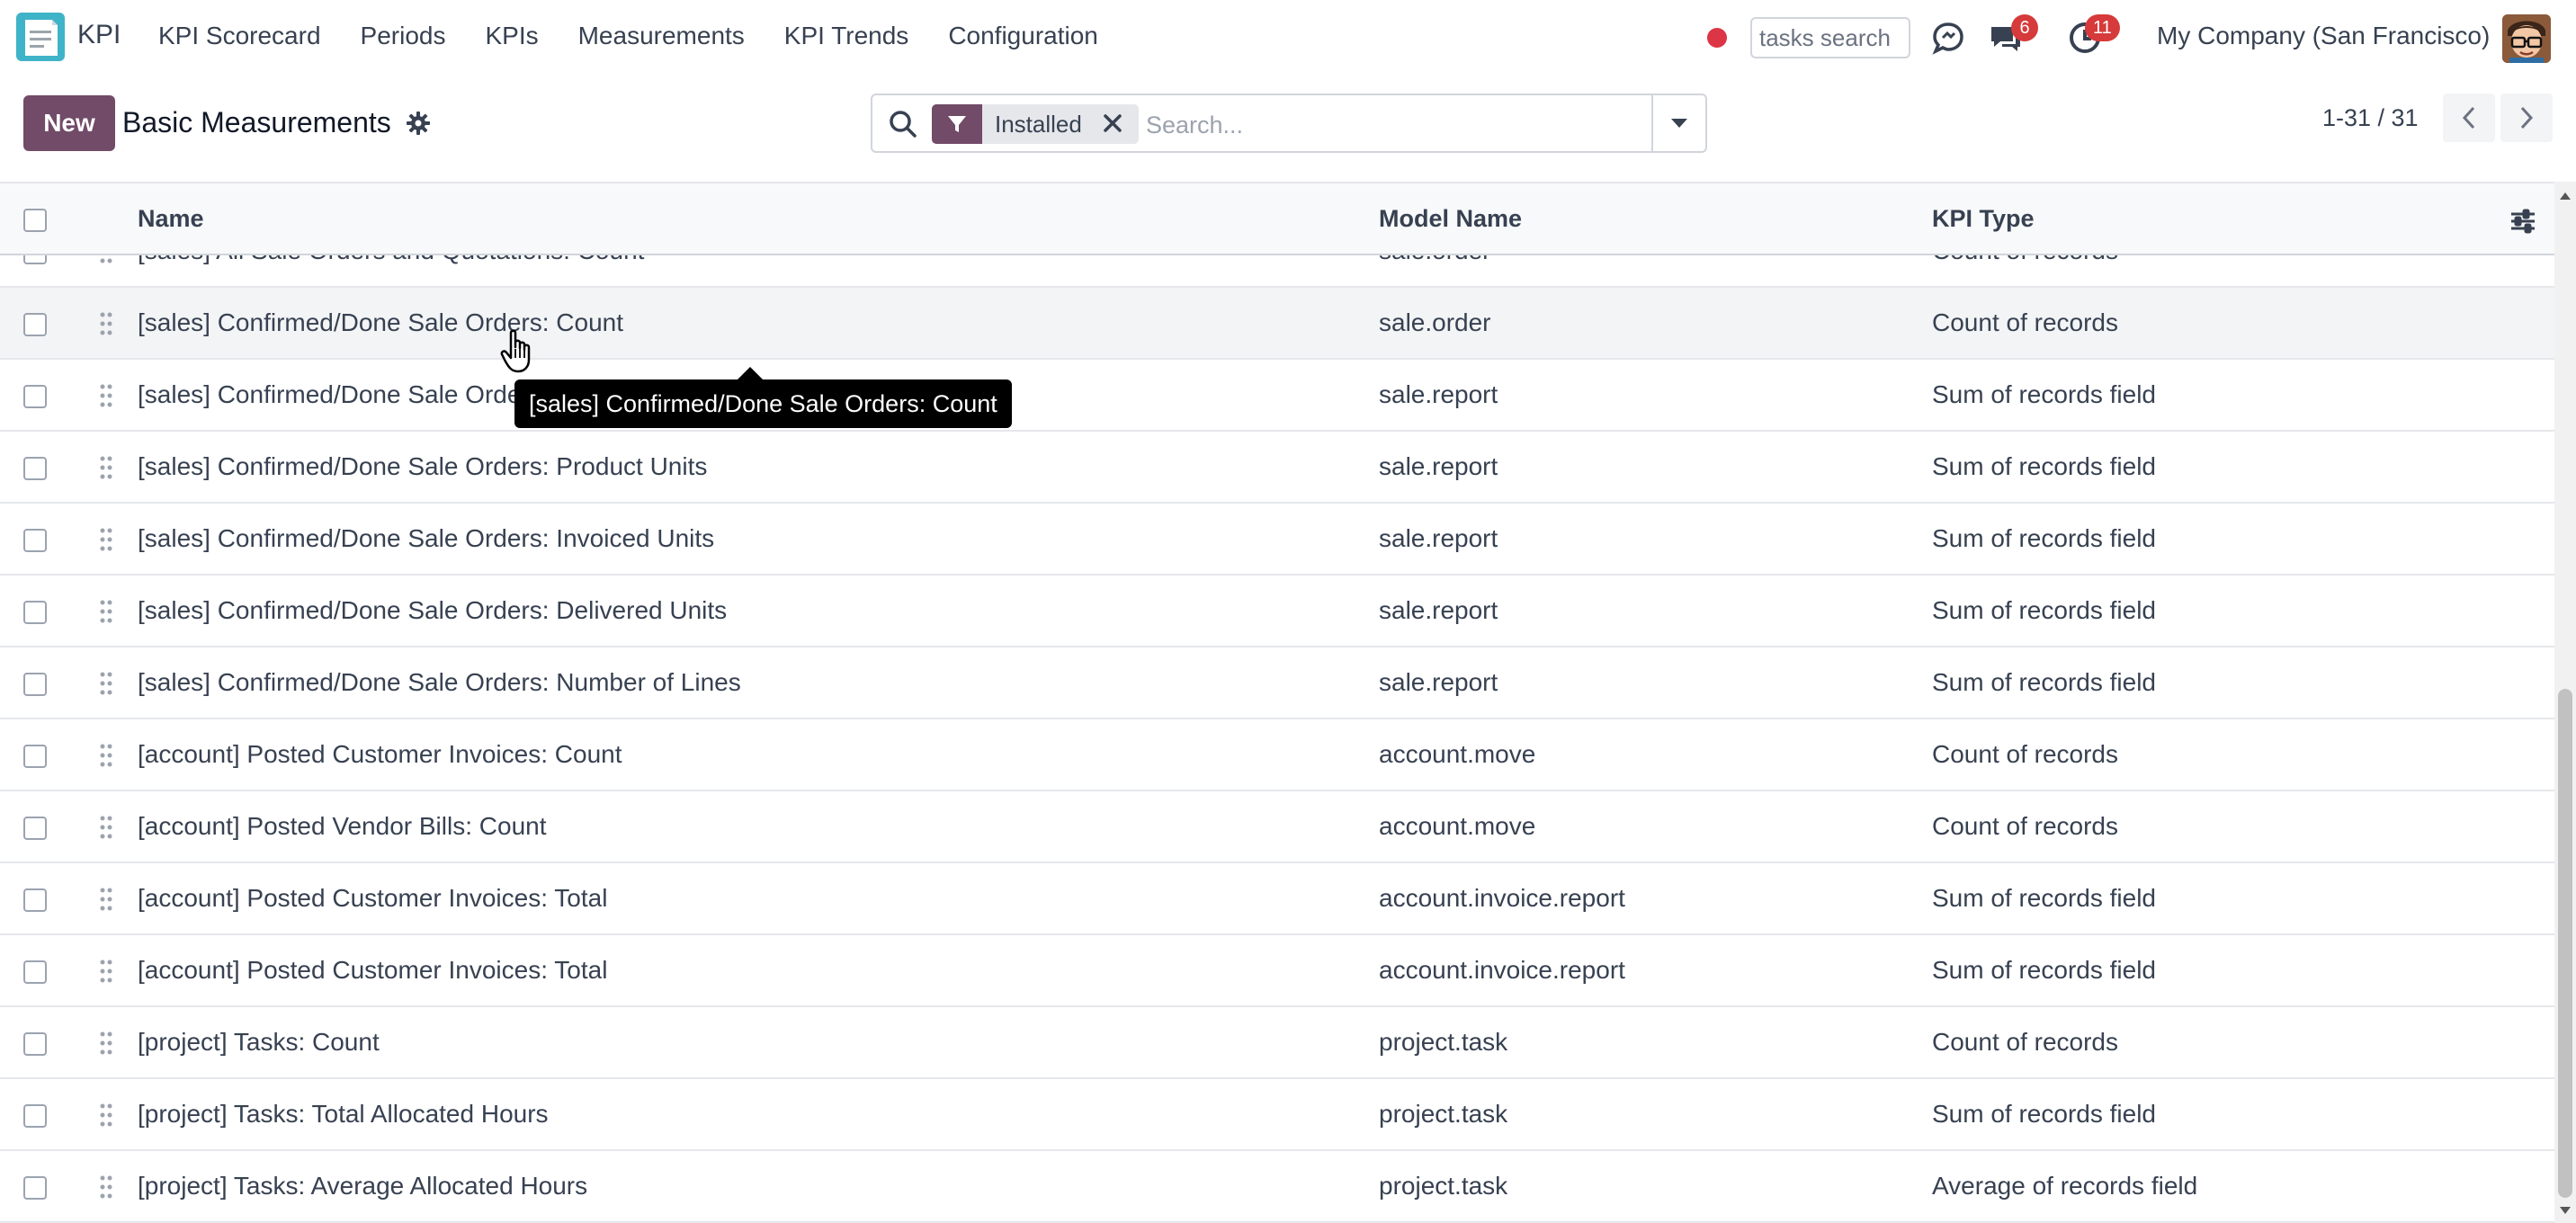 The width and height of the screenshot is (2576, 1223). Describe the element at coordinates (1112, 123) in the screenshot. I see `remove-facet-icon` at that location.